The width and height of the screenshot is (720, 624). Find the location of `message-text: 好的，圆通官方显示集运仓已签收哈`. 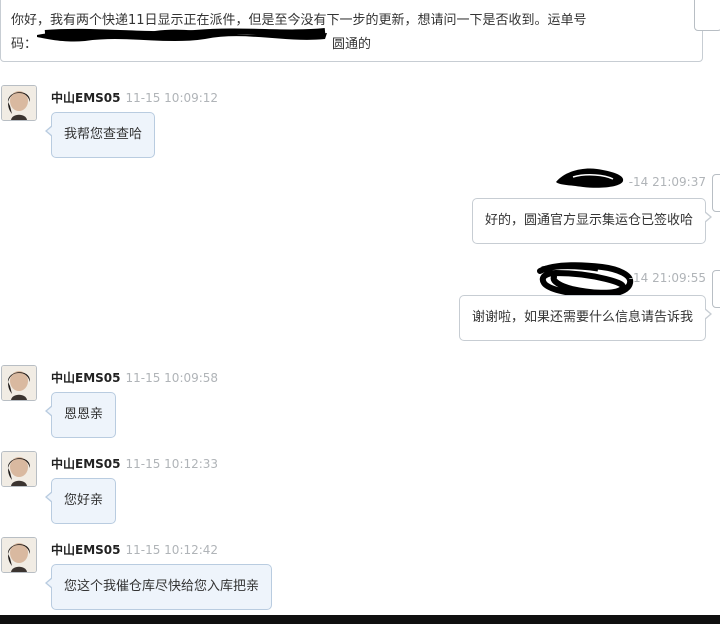

message-text: 好的，圆通官方显示集运仓已签收哈 is located at coordinates (588, 220).